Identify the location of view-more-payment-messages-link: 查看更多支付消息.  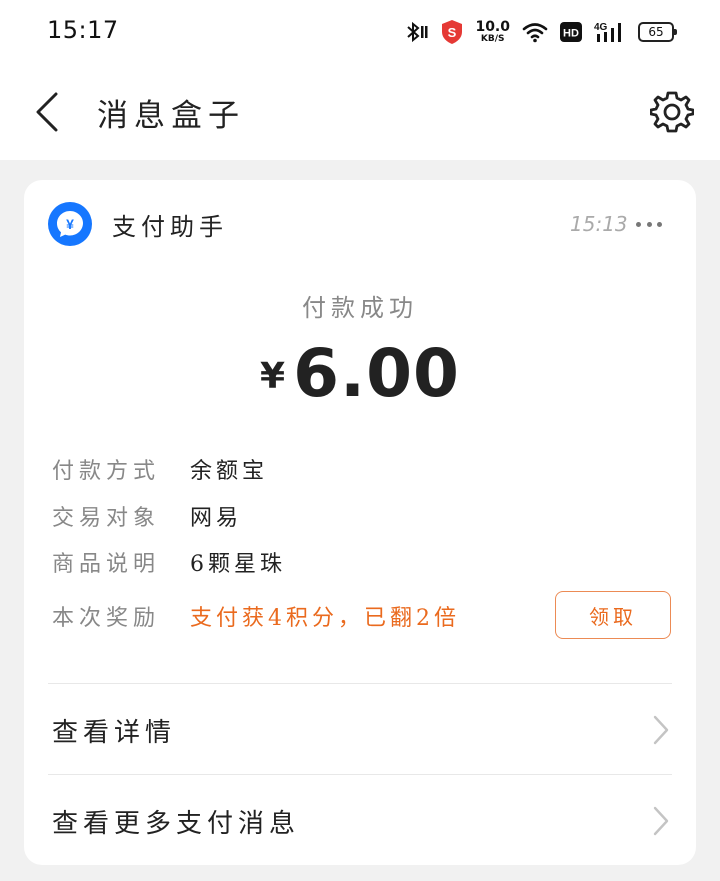
(360, 820).